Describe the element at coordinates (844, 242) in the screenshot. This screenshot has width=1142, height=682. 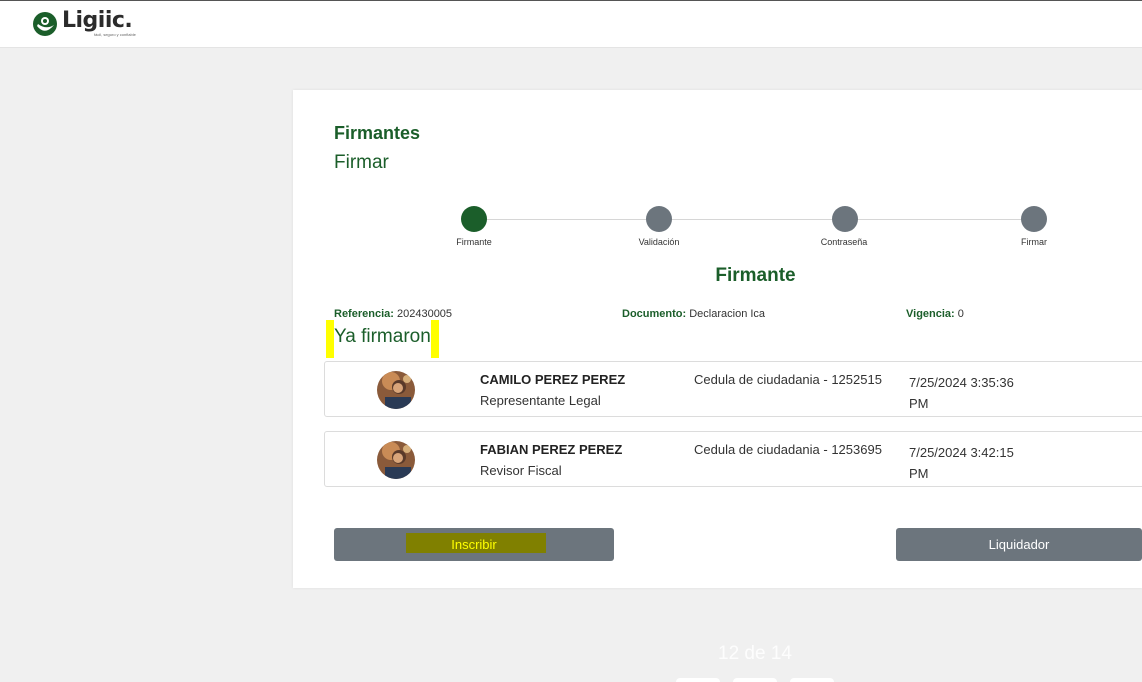
I see `step-label-contrasena: Contraseña` at that location.